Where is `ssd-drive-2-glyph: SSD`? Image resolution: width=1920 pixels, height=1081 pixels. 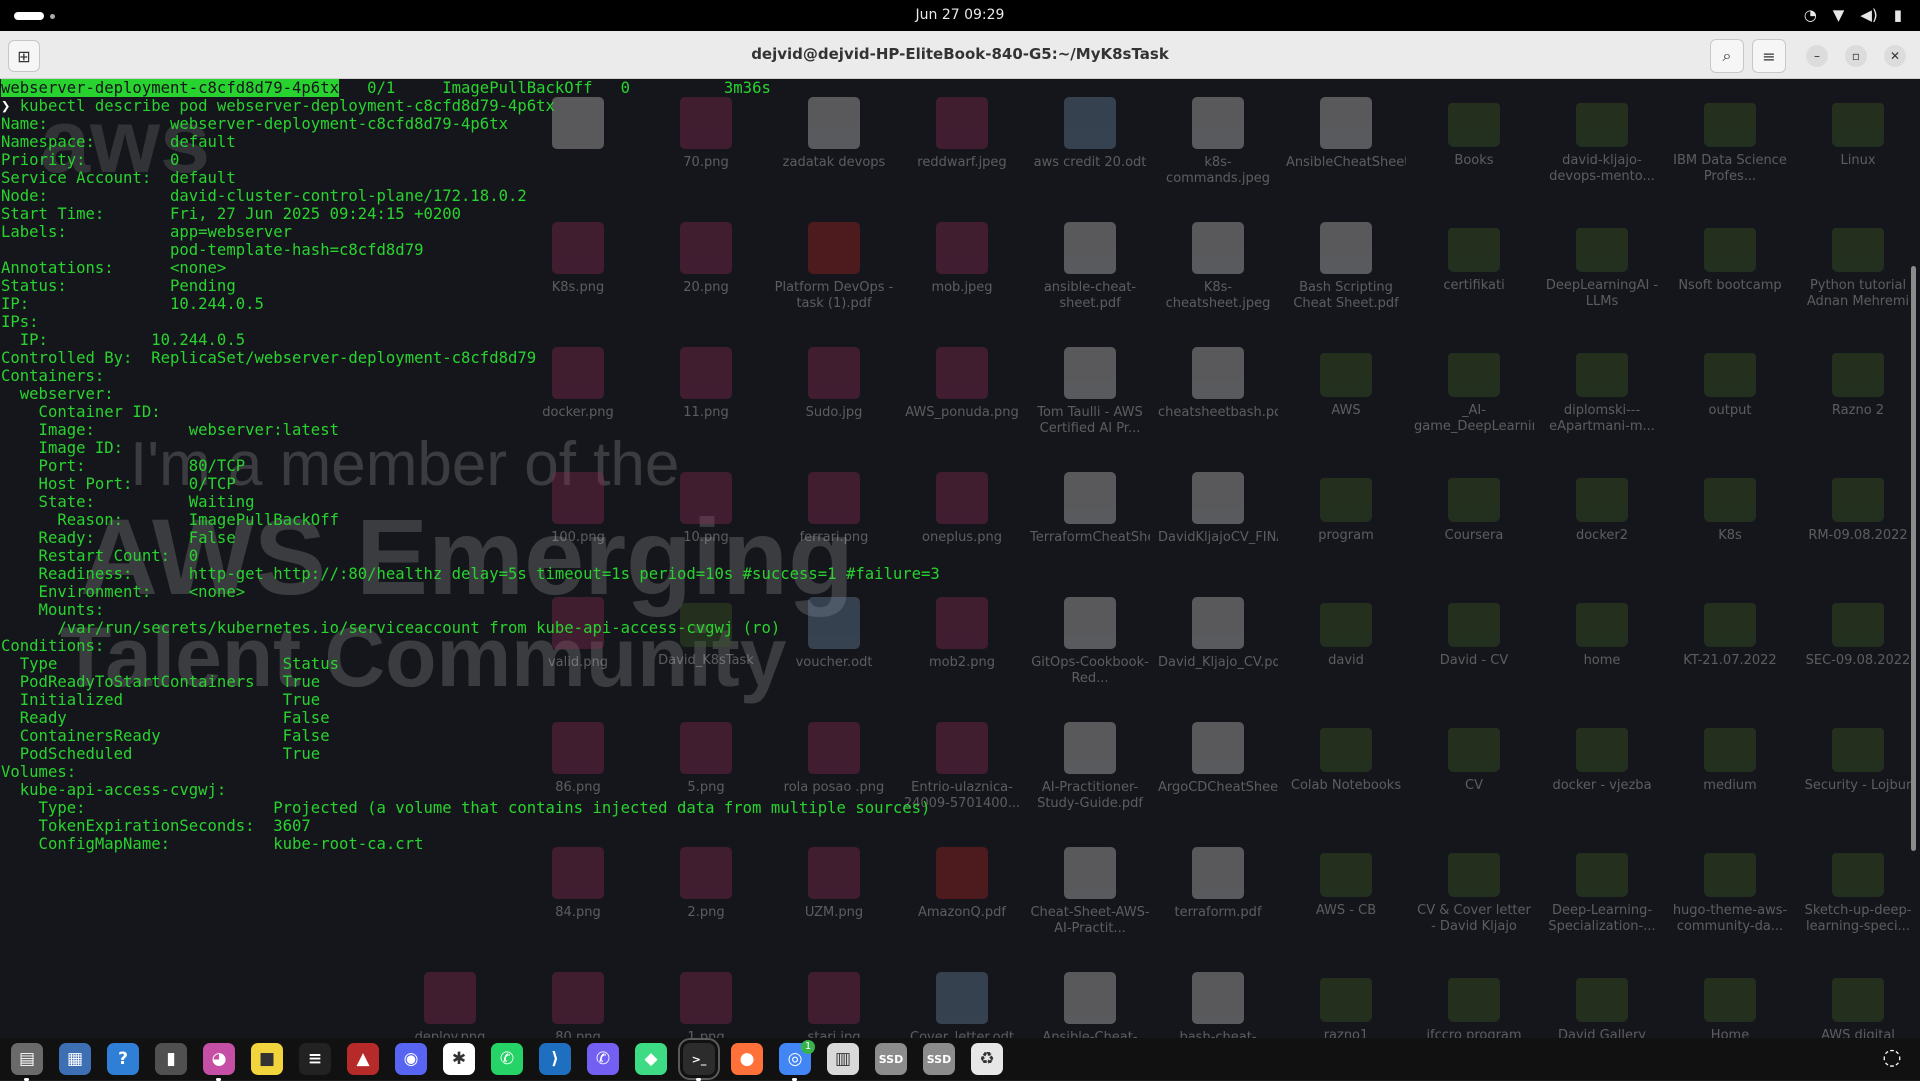 ssd-drive-2-glyph: SSD is located at coordinates (939, 1059).